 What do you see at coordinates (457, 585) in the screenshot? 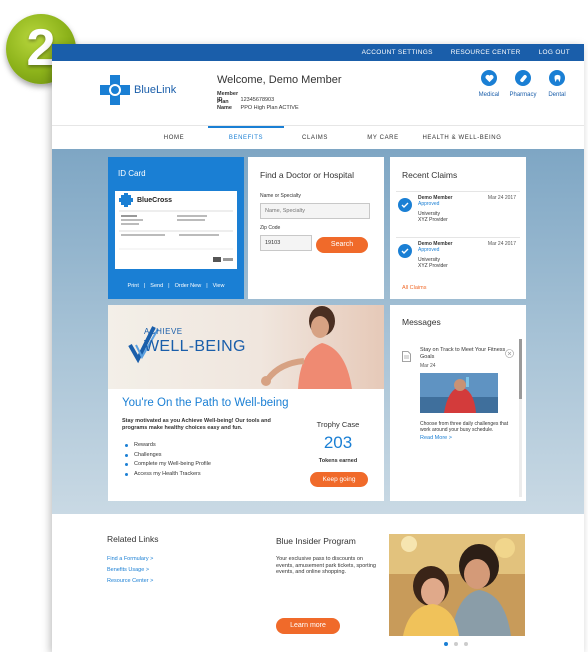
I see `insider-photo` at bounding box center [457, 585].